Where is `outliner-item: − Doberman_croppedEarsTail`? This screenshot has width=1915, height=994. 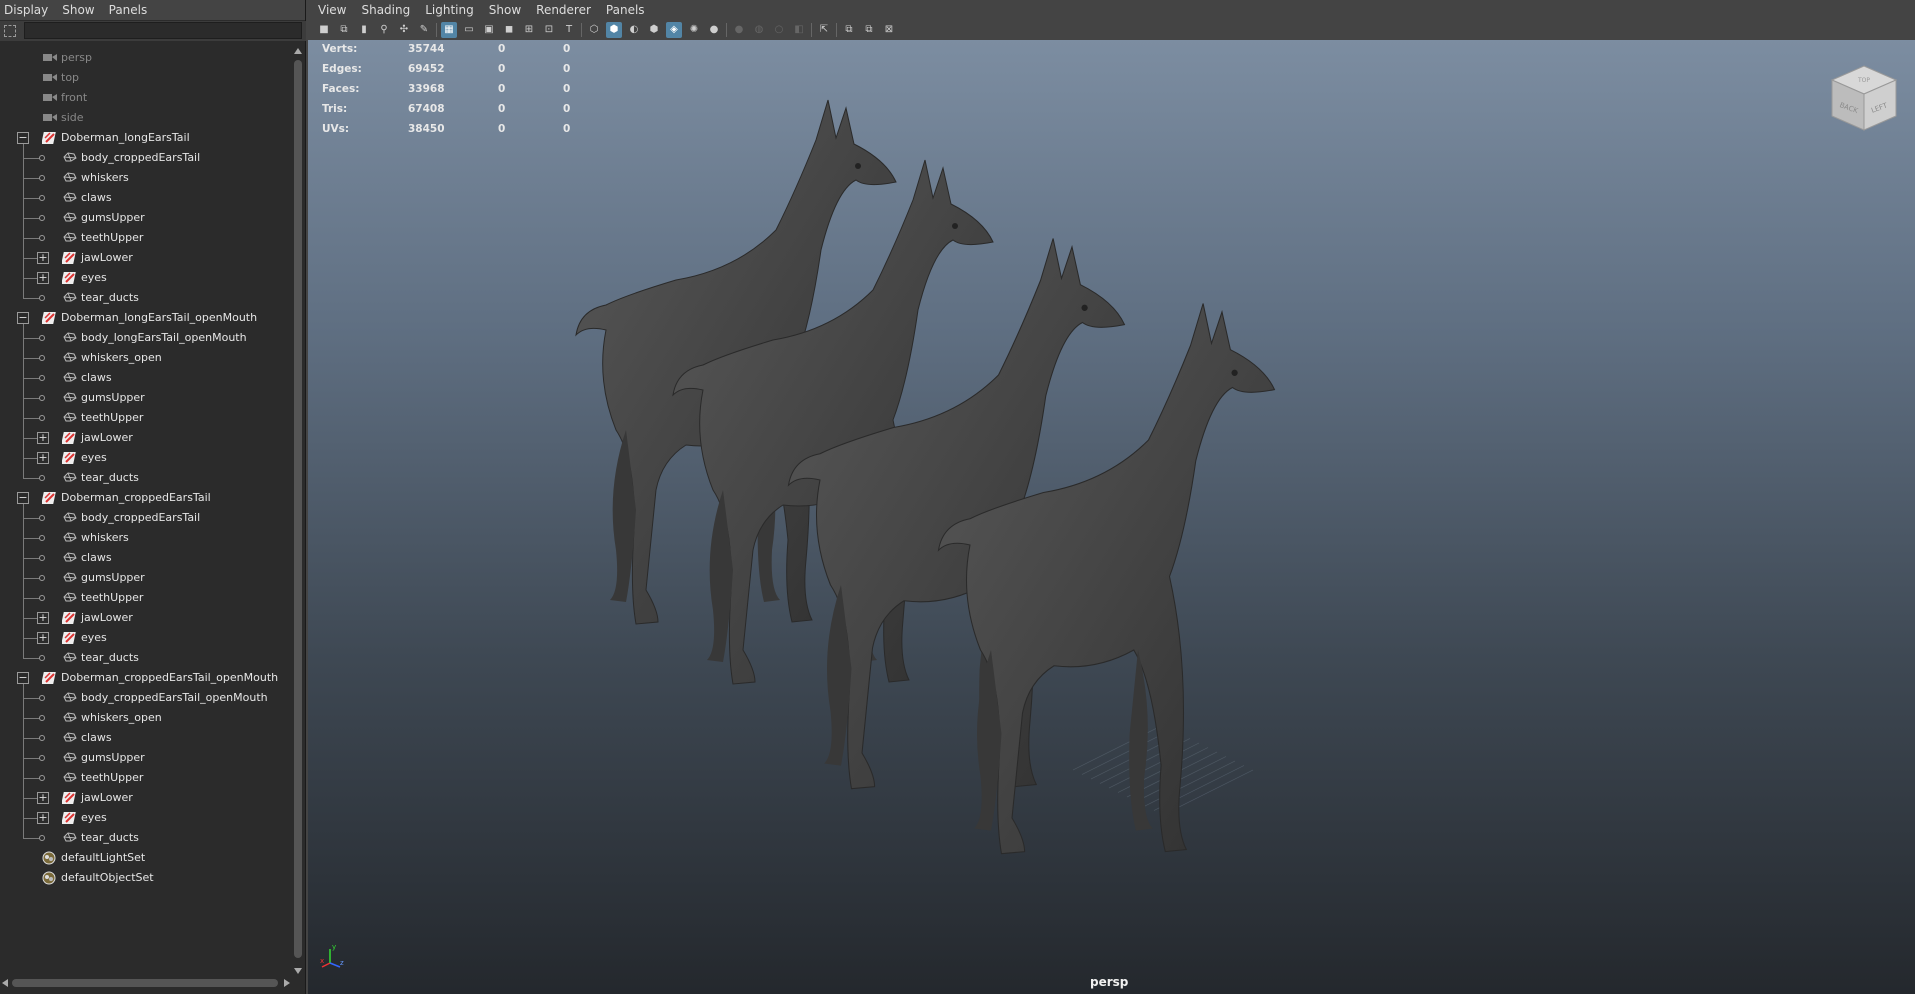 outliner-item: − Doberman_croppedEarsTail is located at coordinates (145, 498).